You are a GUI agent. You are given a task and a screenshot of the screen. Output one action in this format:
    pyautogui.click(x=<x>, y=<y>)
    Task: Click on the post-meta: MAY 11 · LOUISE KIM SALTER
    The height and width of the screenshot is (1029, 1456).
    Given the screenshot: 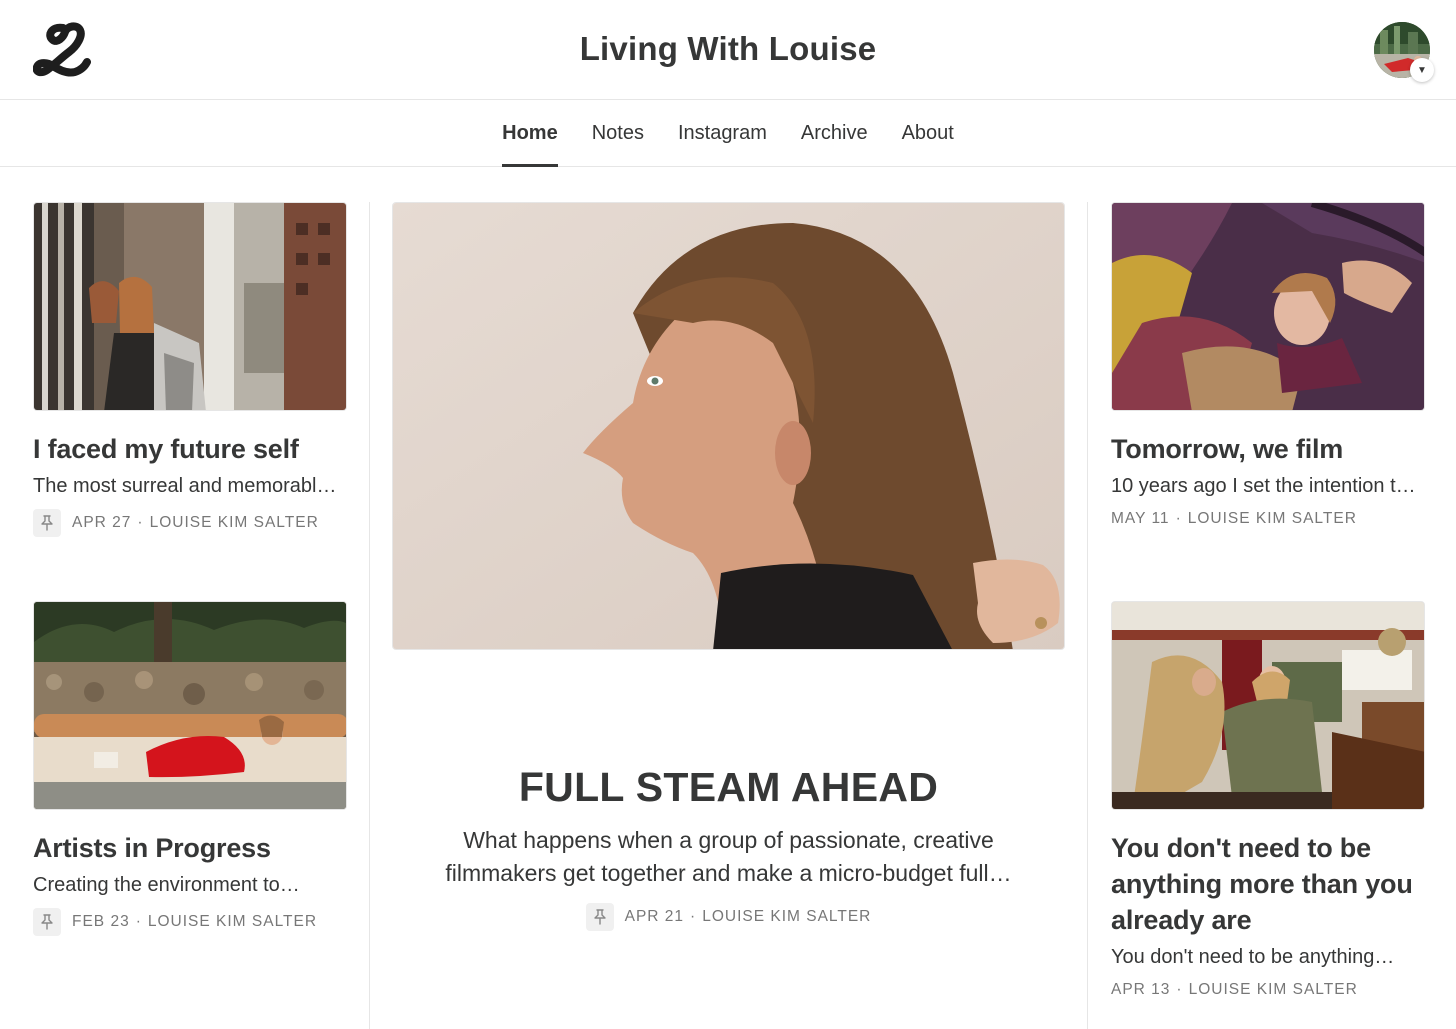 What is the action you would take?
    pyautogui.click(x=1268, y=519)
    